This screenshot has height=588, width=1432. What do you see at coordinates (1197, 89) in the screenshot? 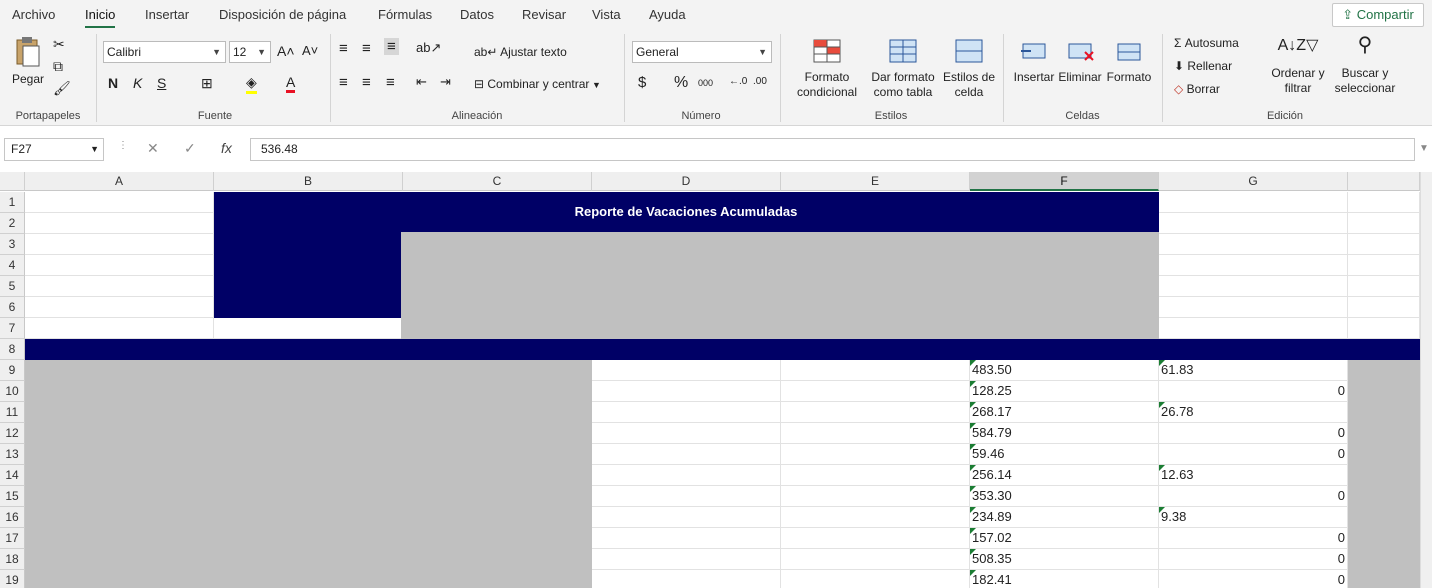
I see `clear-button: ◇ Borrar` at bounding box center [1197, 89].